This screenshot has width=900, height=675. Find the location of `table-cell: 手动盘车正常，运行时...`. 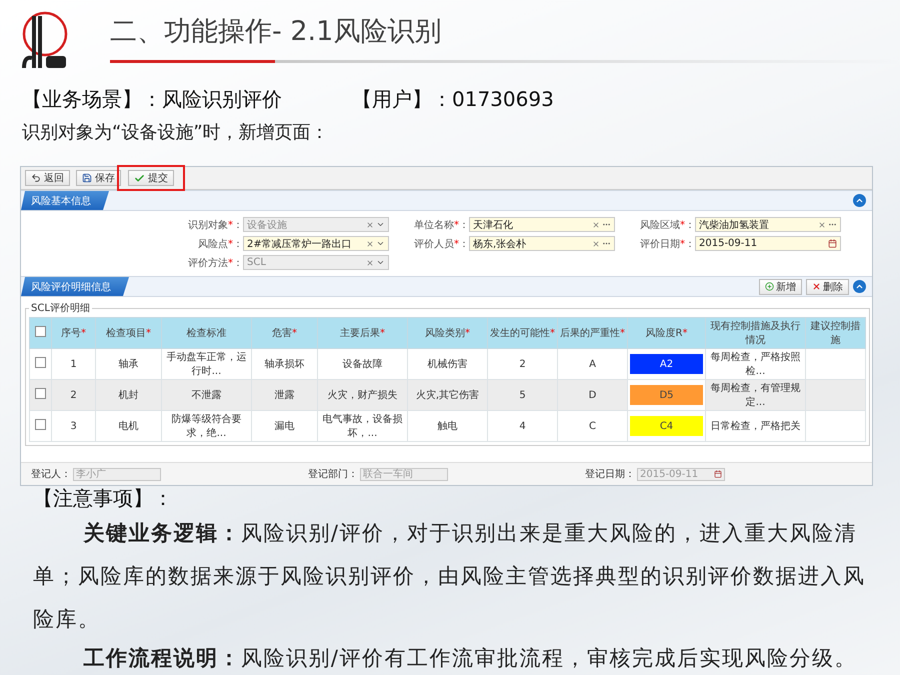

table-cell: 手动盘车正常，运行时... is located at coordinates (207, 364).